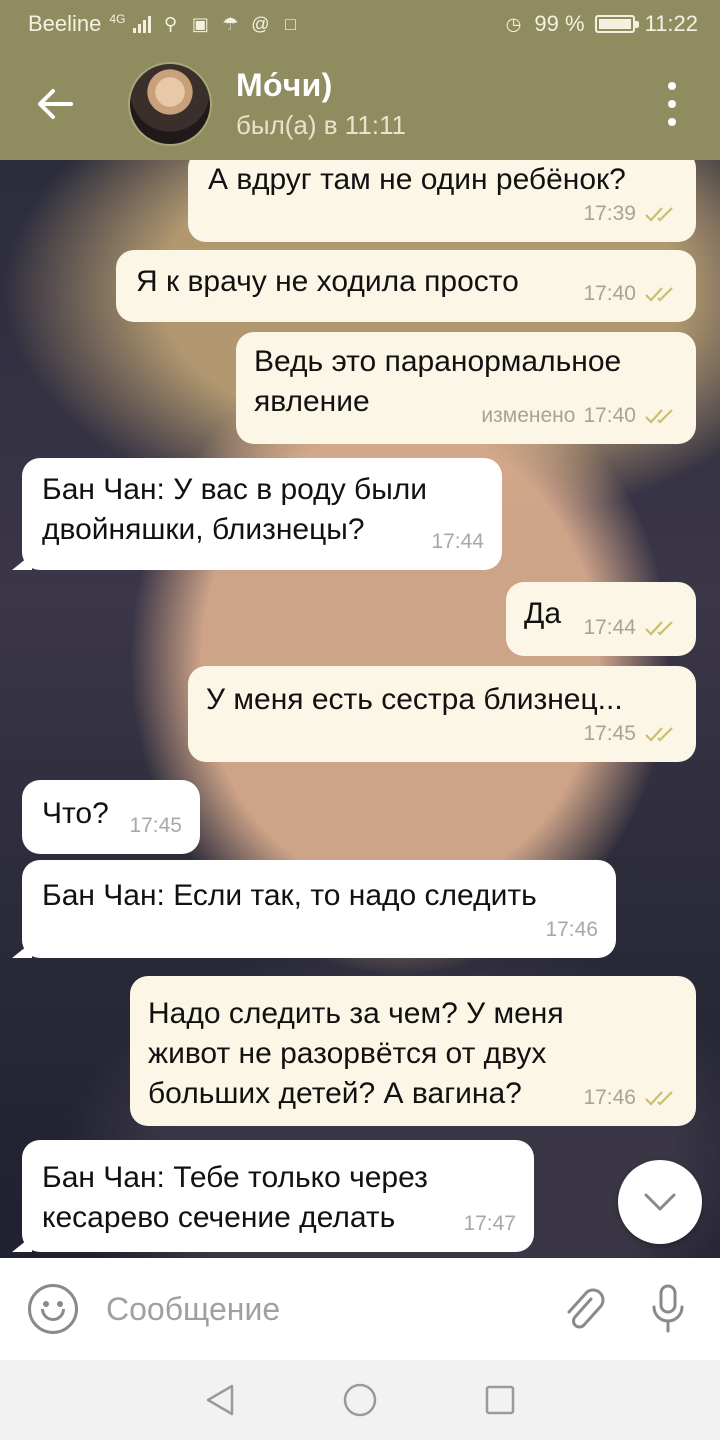  What do you see at coordinates (609, 213) in the screenshot?
I see `message-time: 17:39` at bounding box center [609, 213].